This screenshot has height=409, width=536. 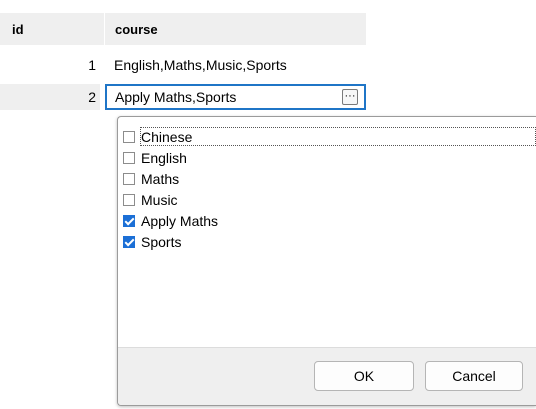 I want to click on popup-footer: OK Cancel, so click(x=327, y=376).